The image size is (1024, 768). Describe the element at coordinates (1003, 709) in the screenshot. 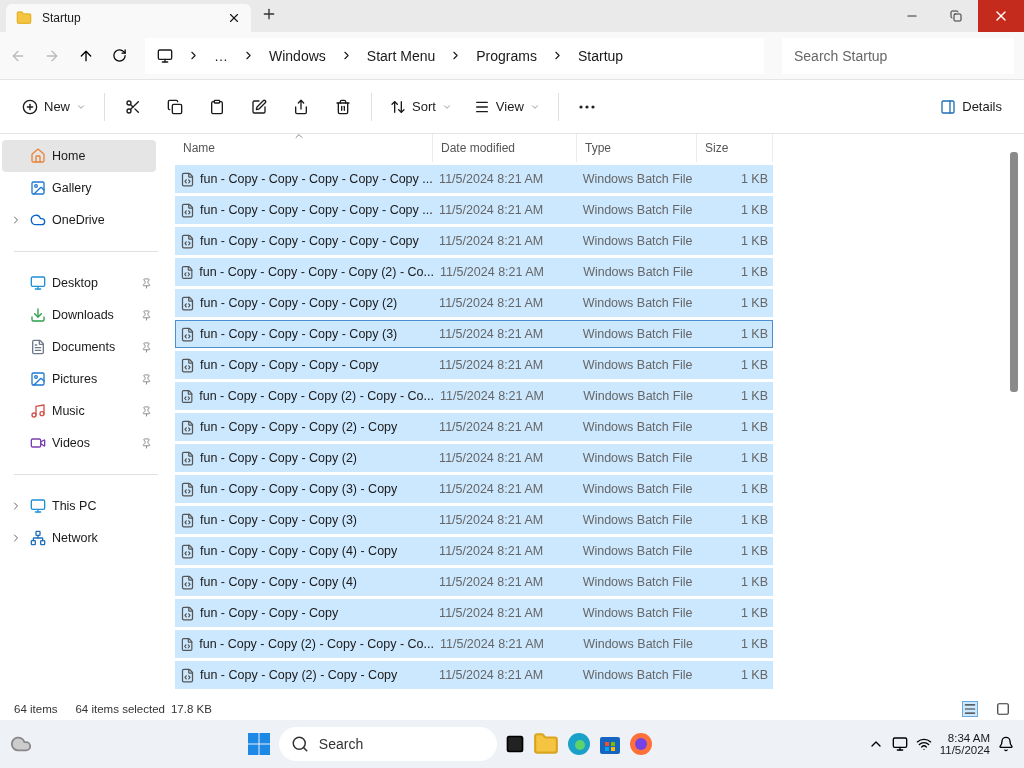

I see `tiles-view-icon` at that location.